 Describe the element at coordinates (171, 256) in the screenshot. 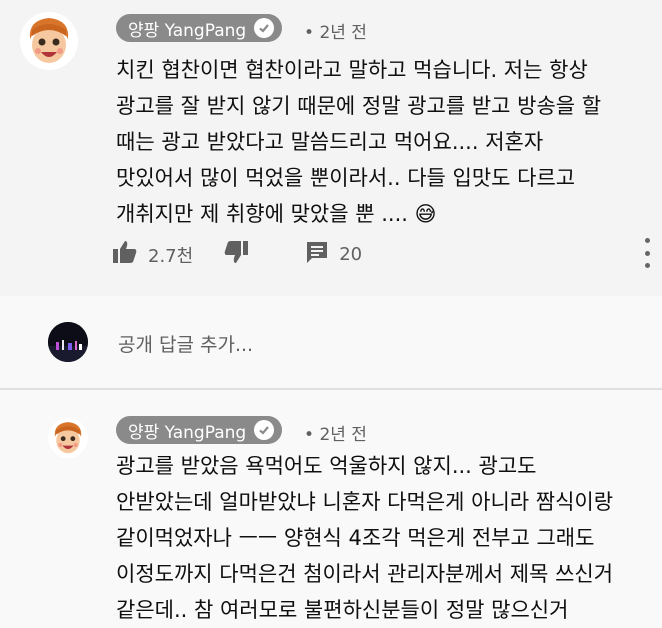

I see `like-count: 2.7천` at that location.